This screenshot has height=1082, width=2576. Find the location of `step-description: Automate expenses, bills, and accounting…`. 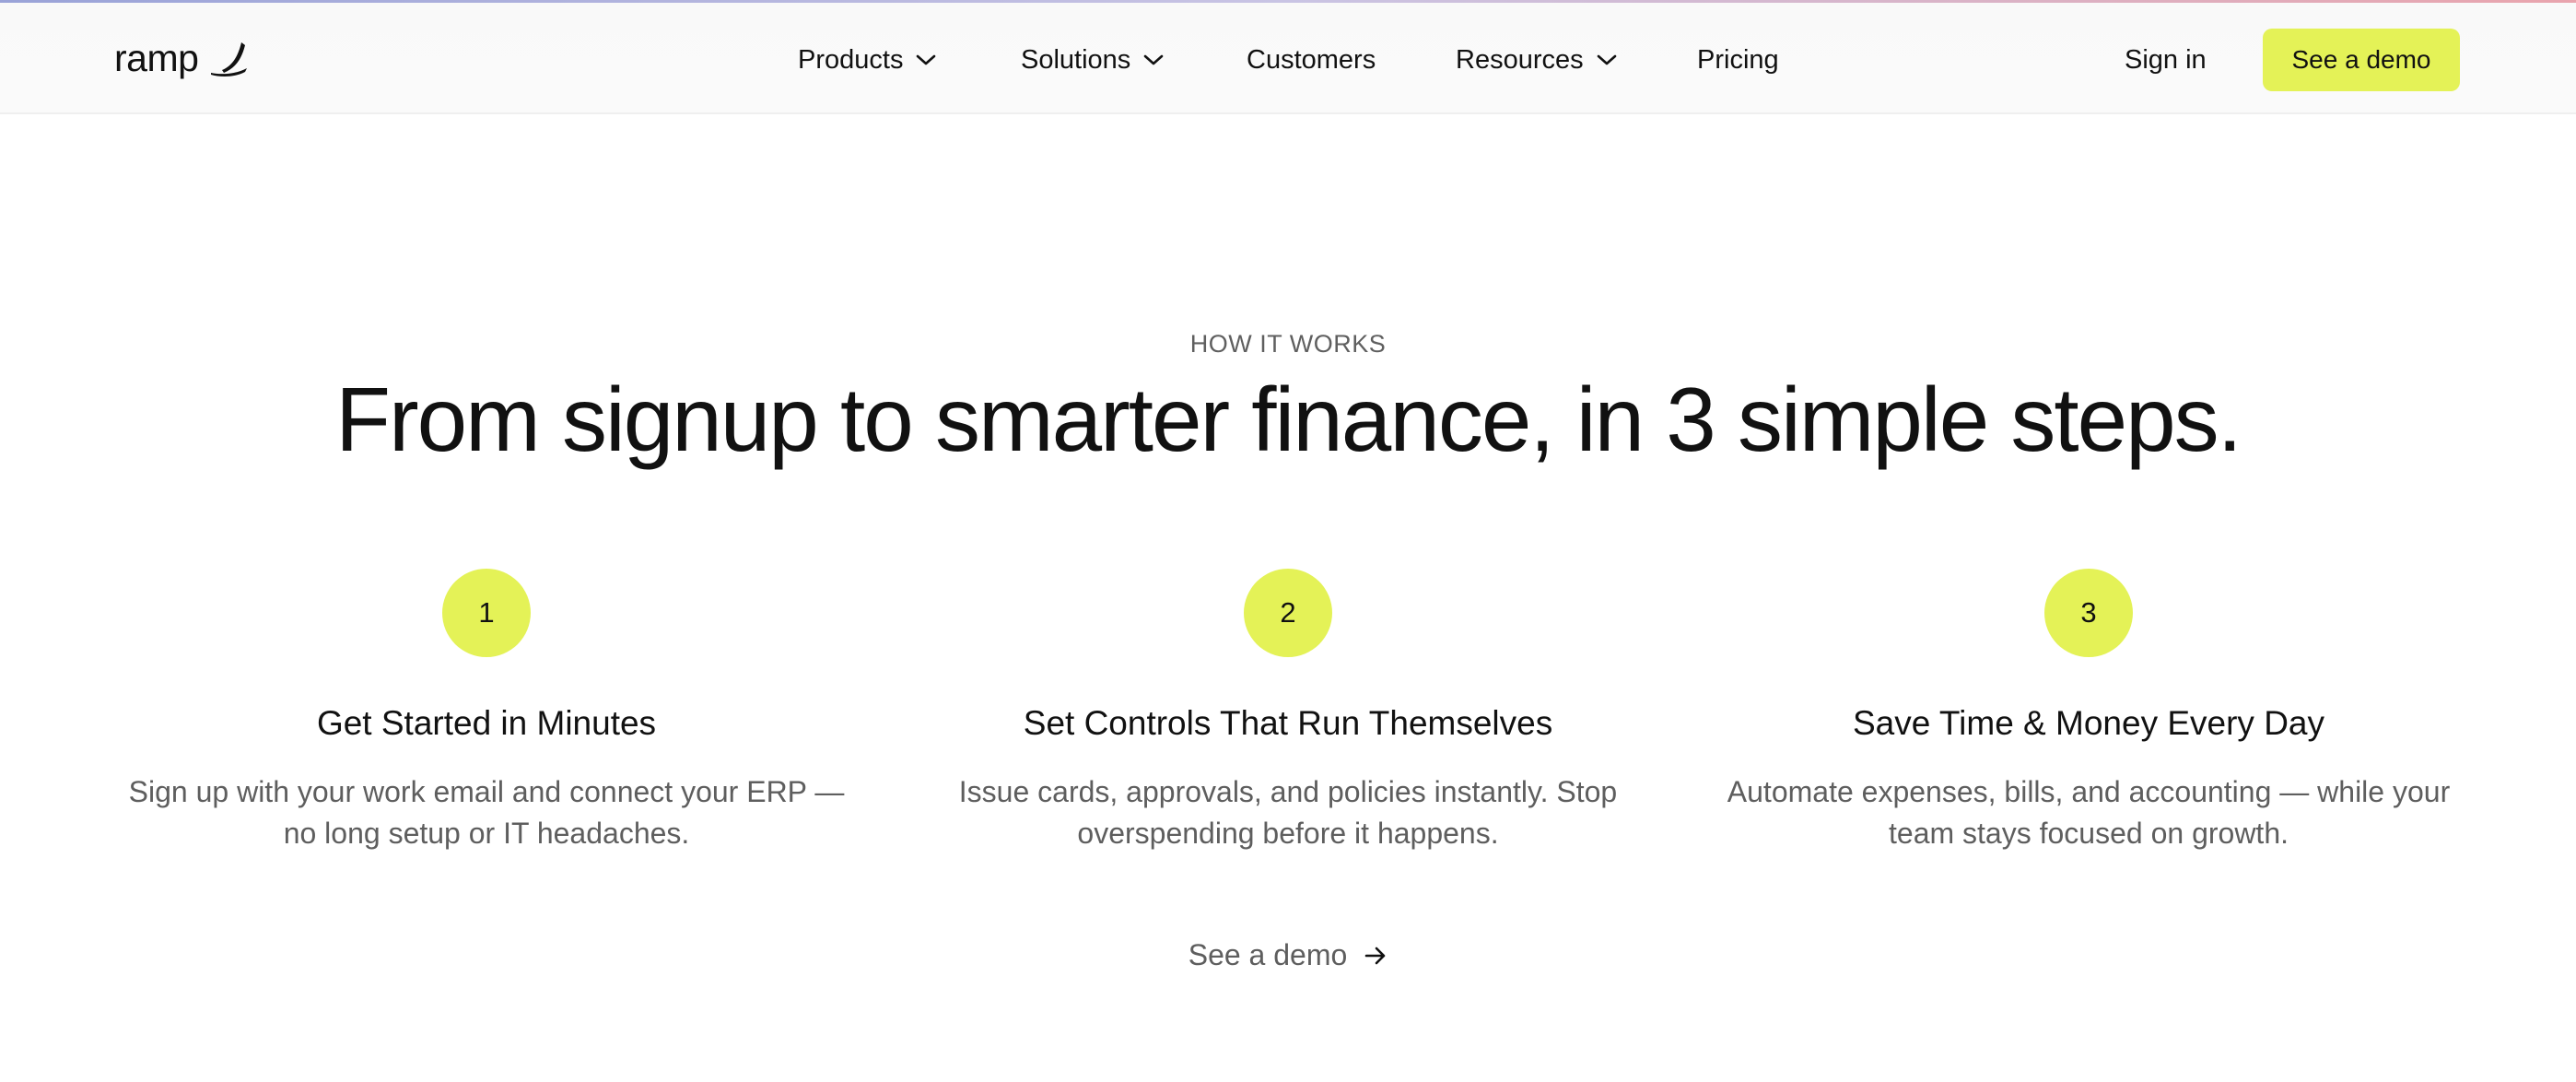

step-description: Automate expenses, bills, and accounting… is located at coordinates (2089, 812).